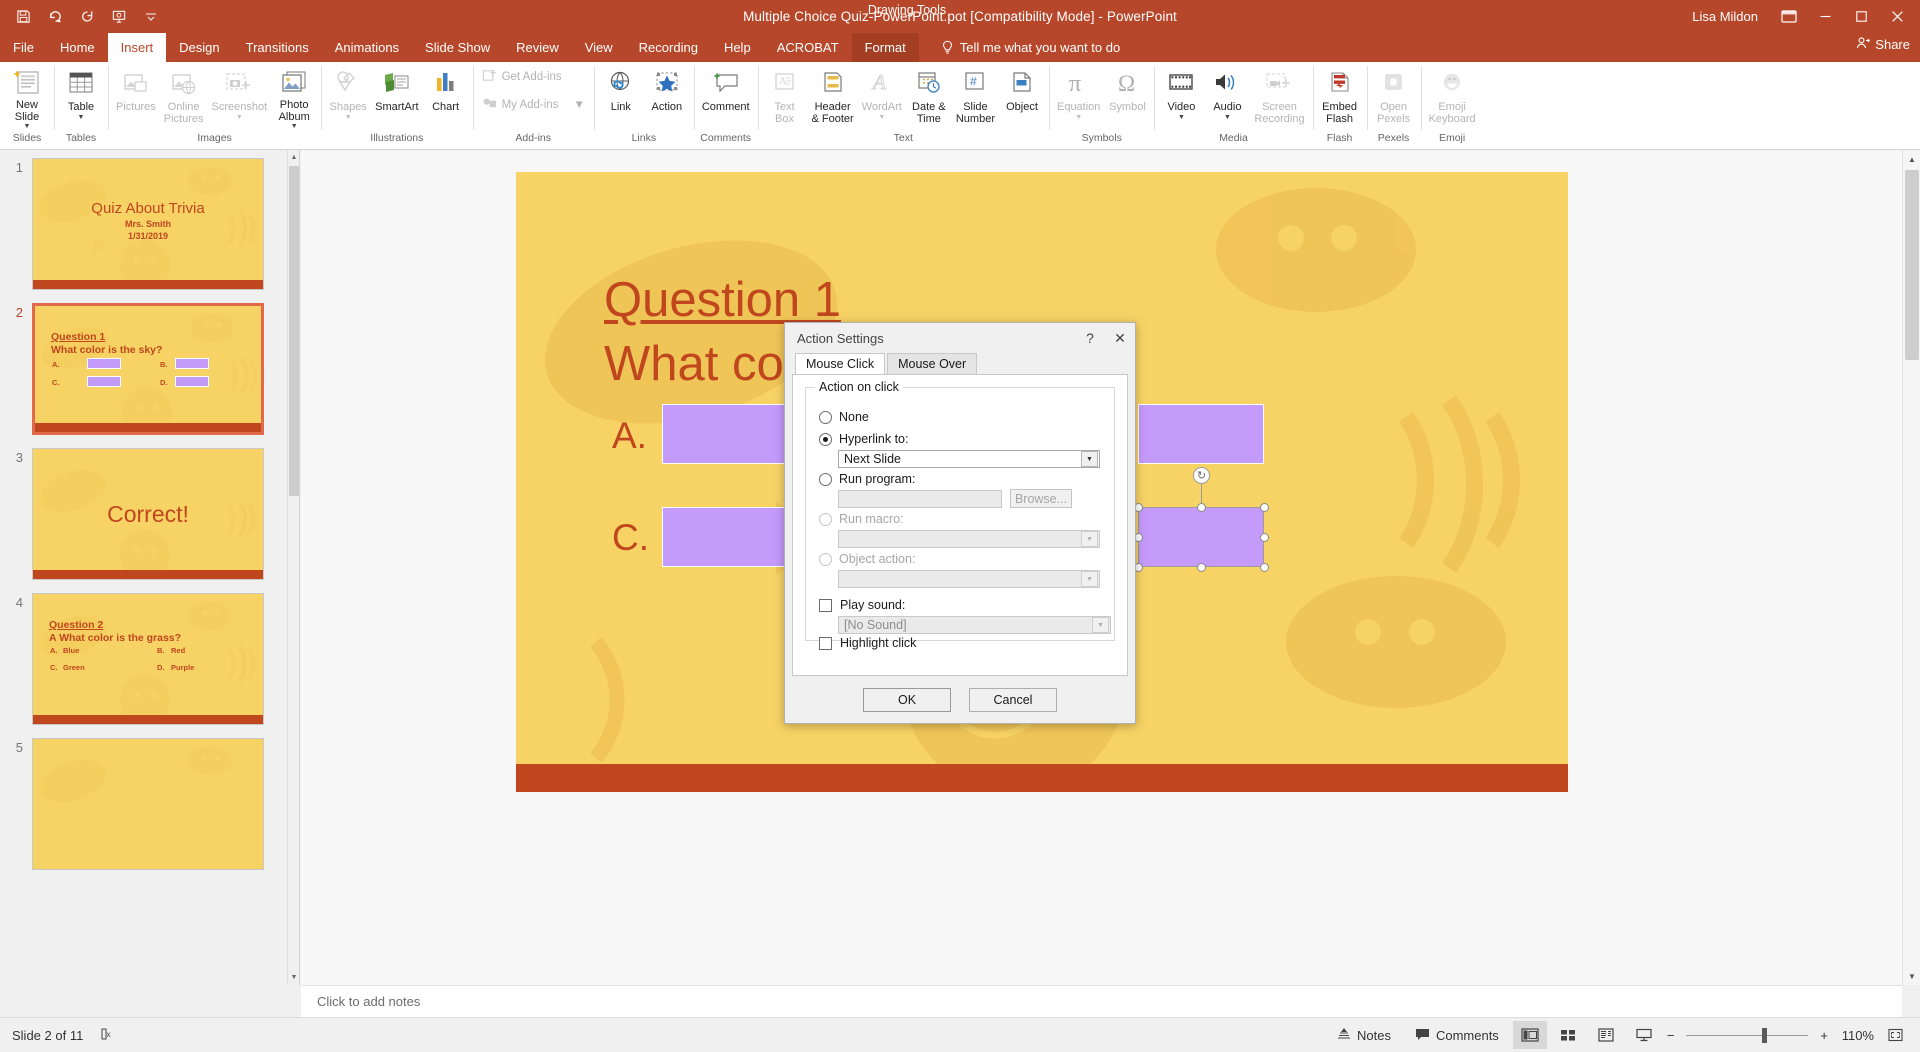 This screenshot has width=1920, height=1052. Describe the element at coordinates (1201, 434) in the screenshot. I see `slide-option-box-b` at that location.